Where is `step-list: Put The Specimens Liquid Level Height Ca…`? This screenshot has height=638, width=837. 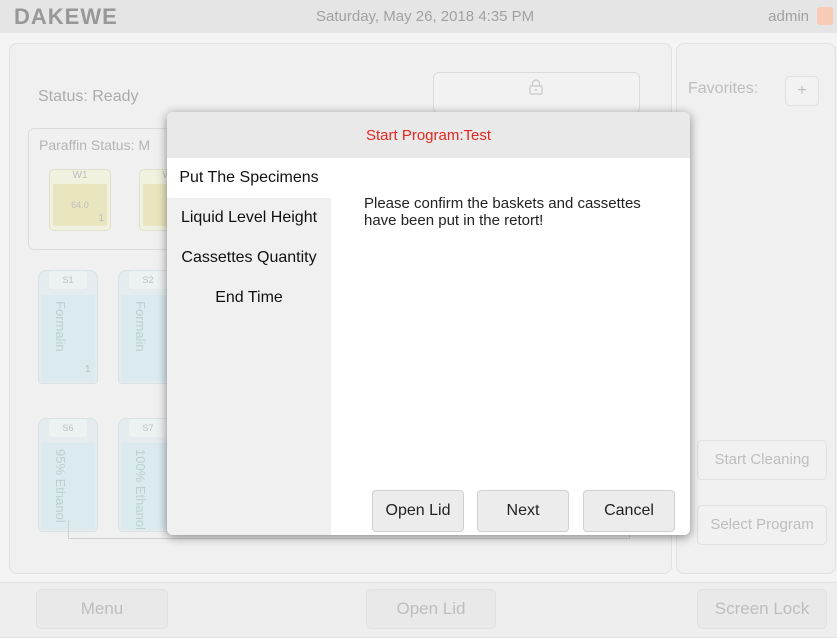 step-list: Put The Specimens Liquid Level Height Ca… is located at coordinates (249, 346).